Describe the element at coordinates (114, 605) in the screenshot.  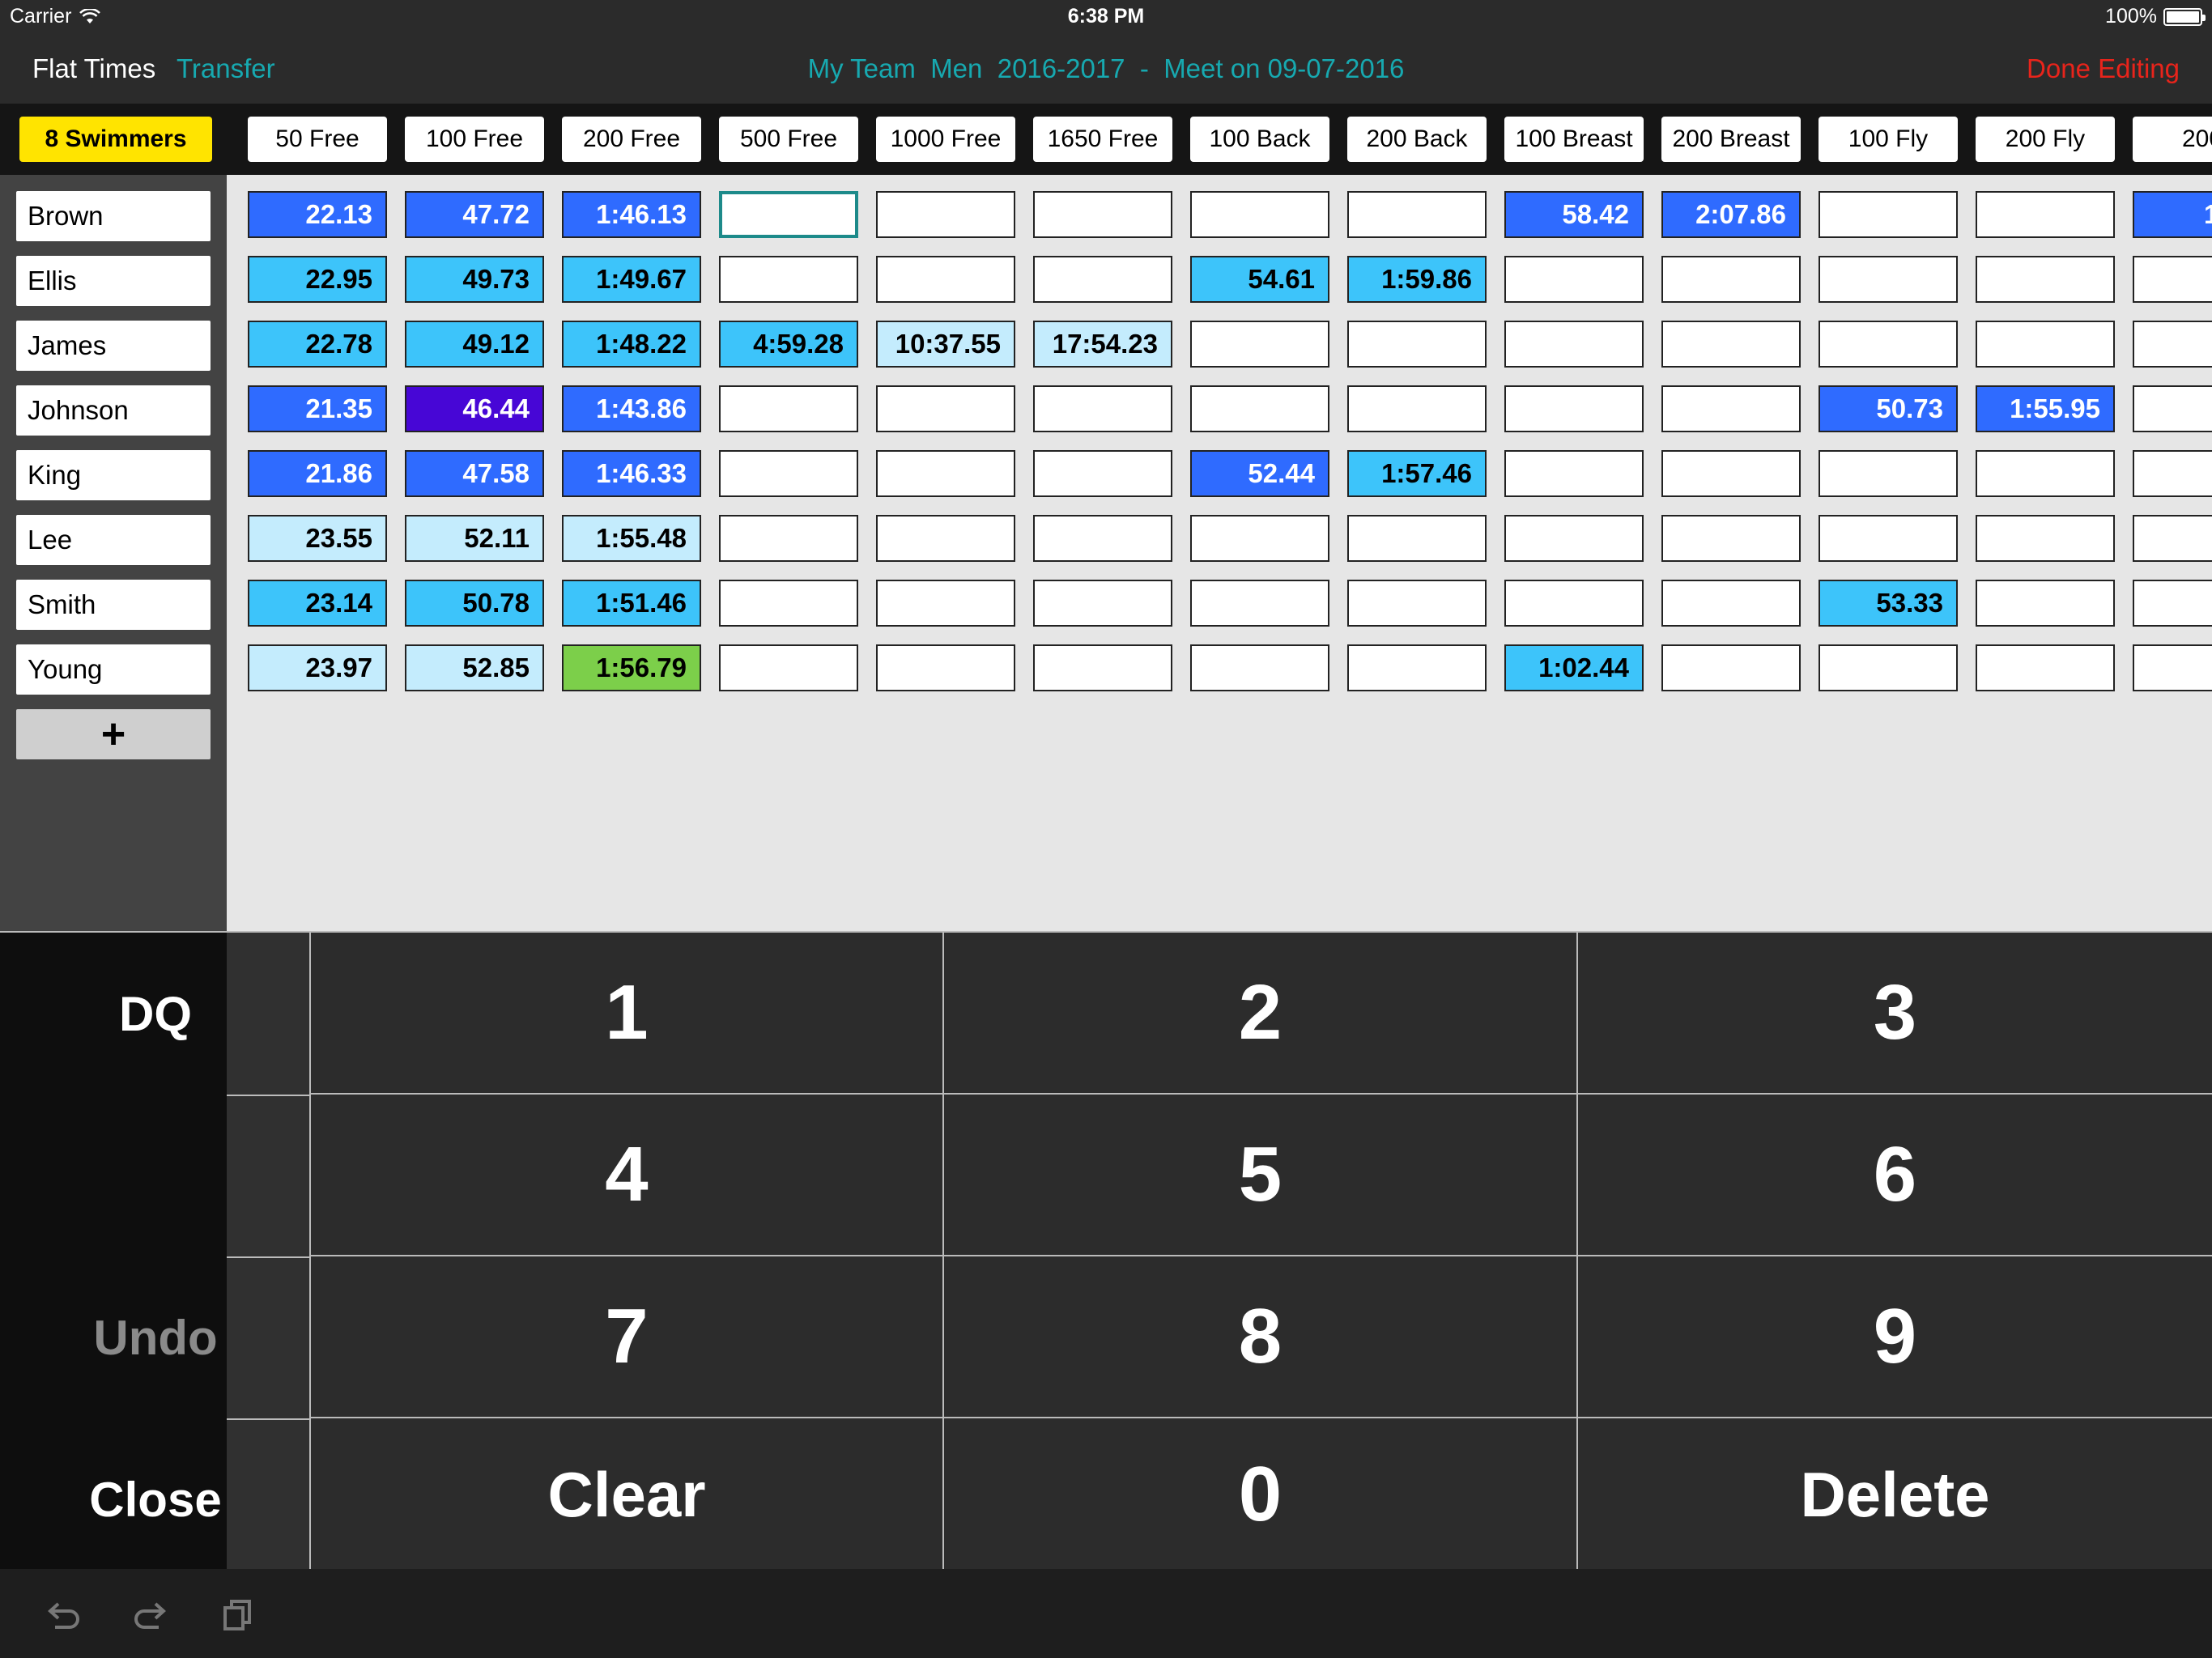
I see `swimmer-name-smith: Smith` at that location.